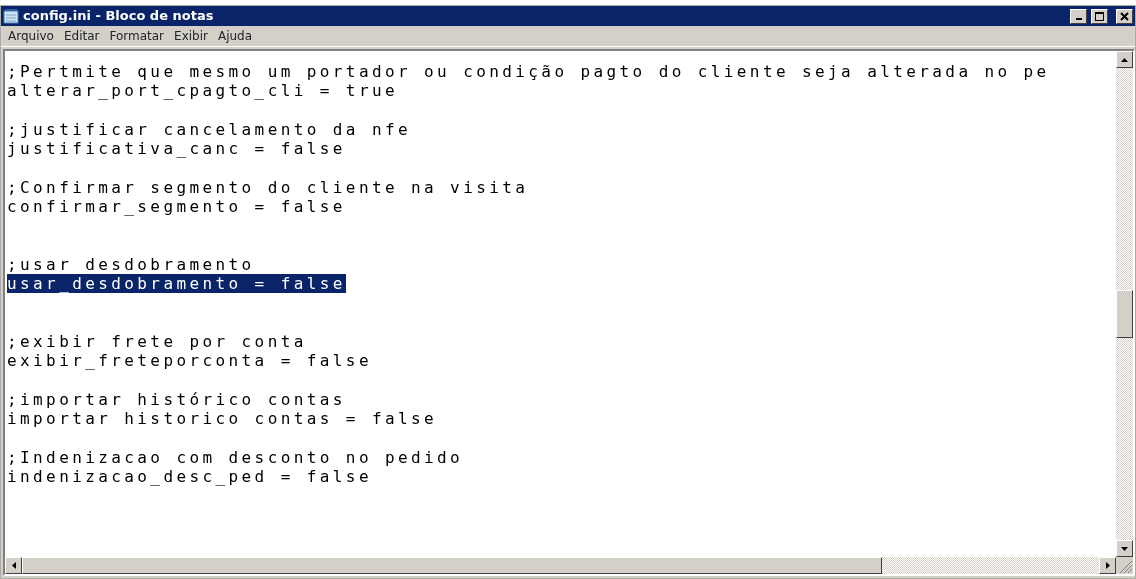 The width and height of the screenshot is (1136, 579). I want to click on selected-text: usar_desdobramento = false, so click(176, 284).